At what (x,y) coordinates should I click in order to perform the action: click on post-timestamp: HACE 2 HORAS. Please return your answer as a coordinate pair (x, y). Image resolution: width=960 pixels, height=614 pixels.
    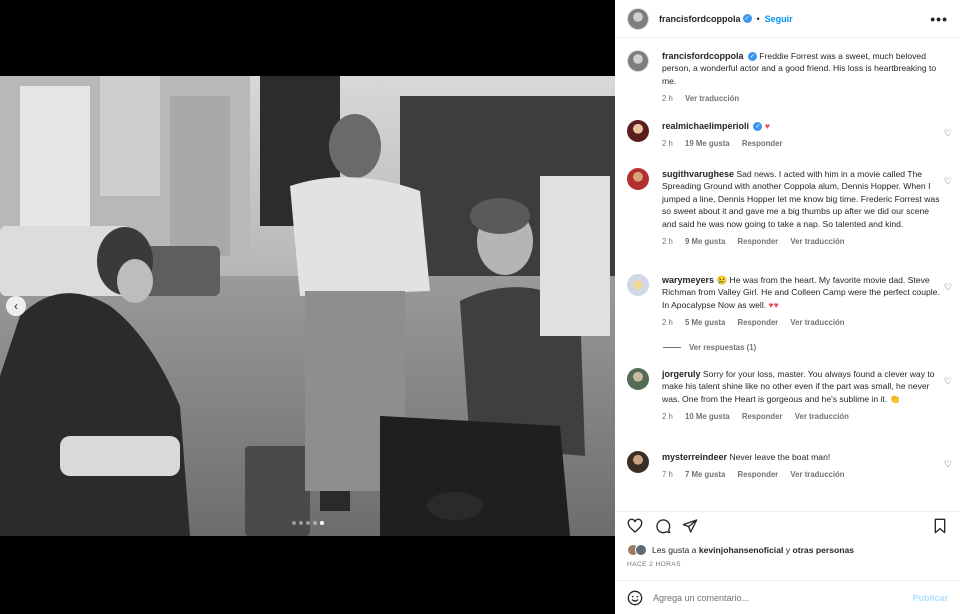
    Looking at the image, I should click on (654, 564).